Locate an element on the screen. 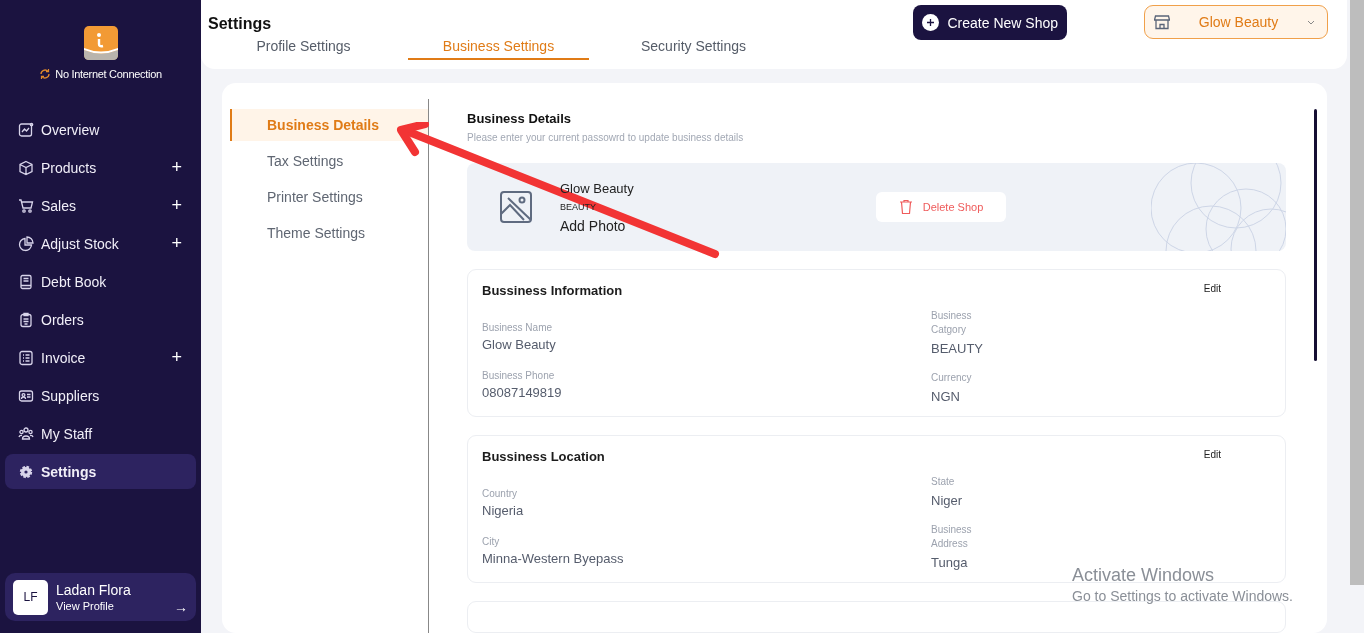 Image resolution: width=1364 pixels, height=633 pixels. image-placeholder-icon is located at coordinates (516, 207).